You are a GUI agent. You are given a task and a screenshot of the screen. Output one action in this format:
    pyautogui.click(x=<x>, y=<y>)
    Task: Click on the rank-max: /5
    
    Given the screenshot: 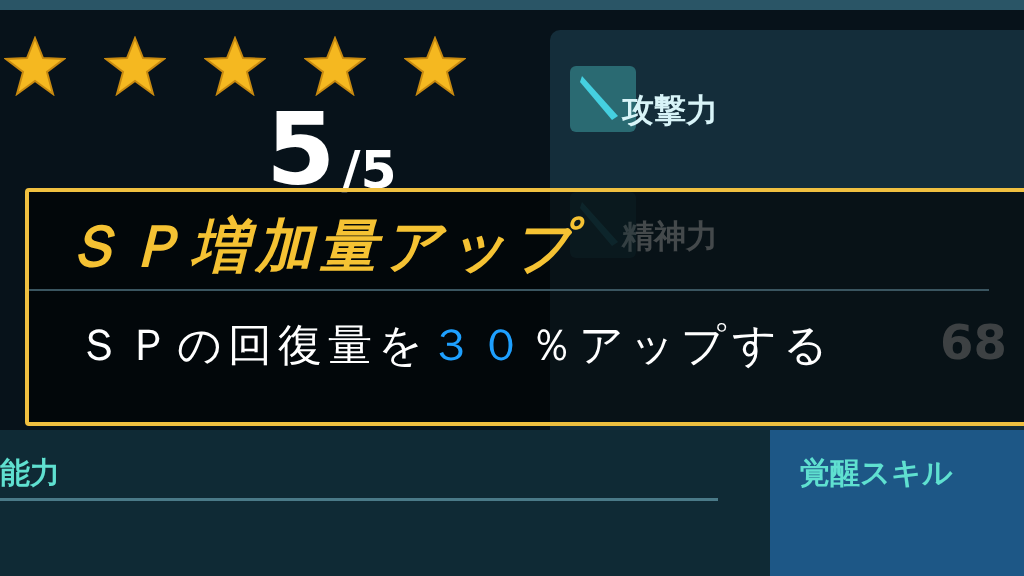 What is the action you would take?
    pyautogui.click(x=369, y=170)
    